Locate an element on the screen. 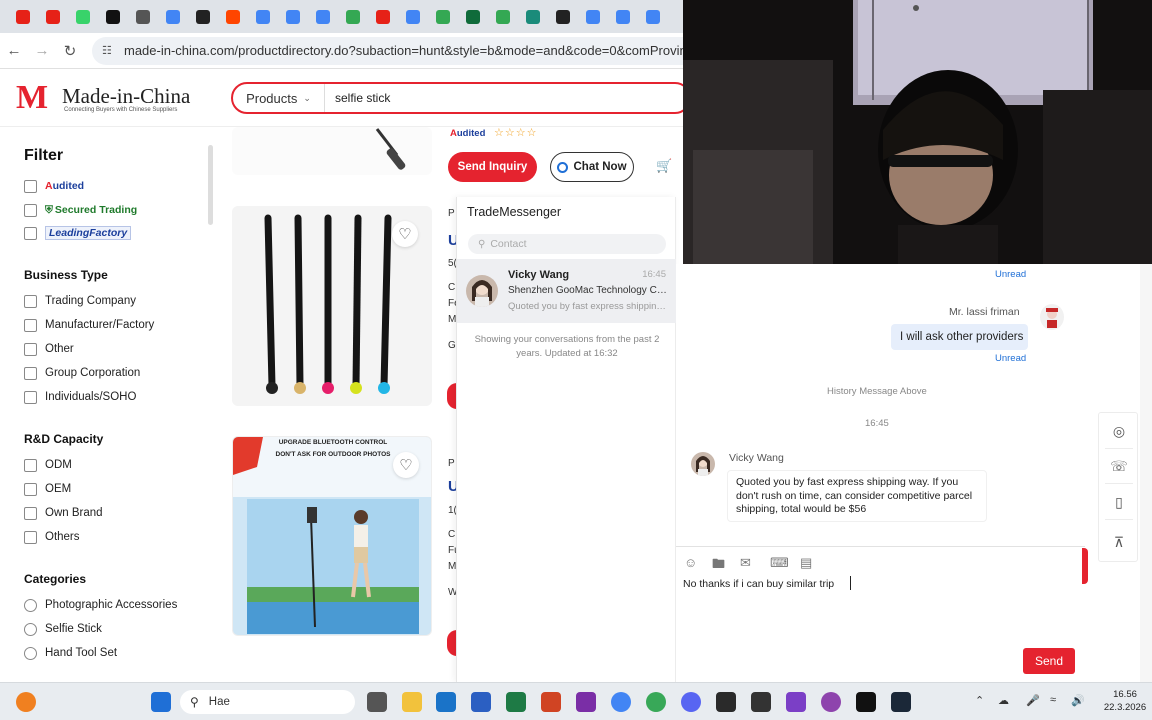 The width and height of the screenshot is (1152, 720). search-input: selfie stick is located at coordinates (357, 98).